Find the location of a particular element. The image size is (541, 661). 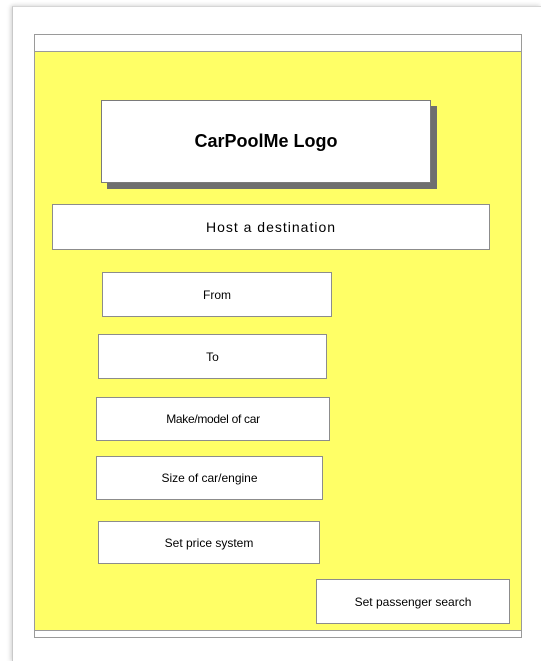

app-logo: CarPoolMe Logo is located at coordinates (266, 141).